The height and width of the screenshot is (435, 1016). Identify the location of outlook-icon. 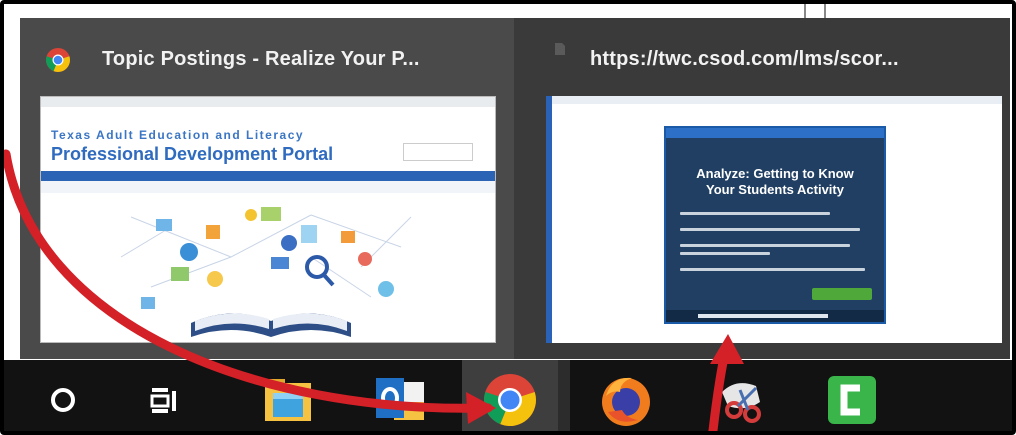
(400, 398).